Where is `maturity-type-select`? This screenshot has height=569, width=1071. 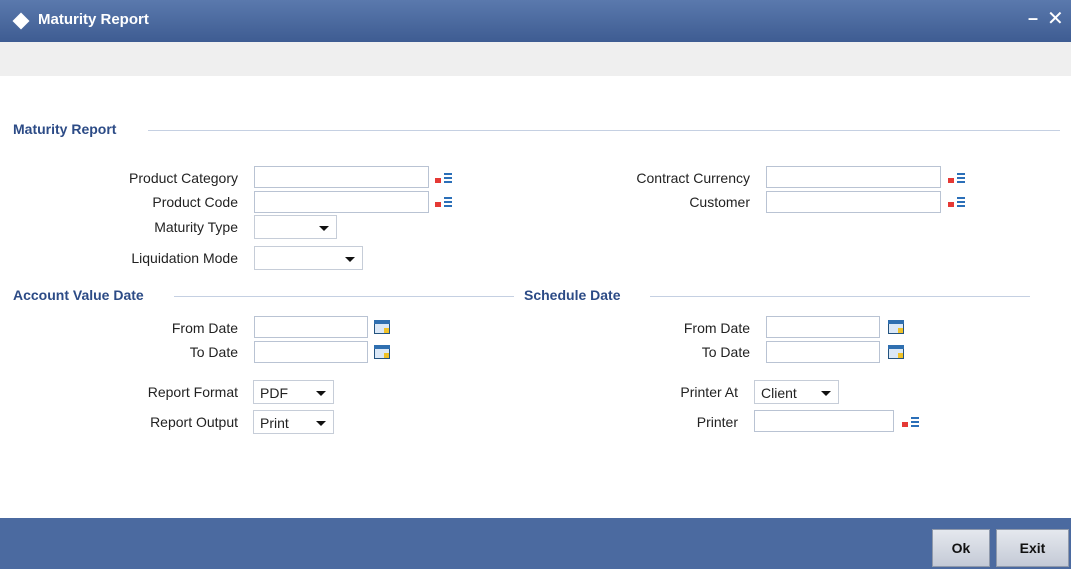 maturity-type-select is located at coordinates (295, 227).